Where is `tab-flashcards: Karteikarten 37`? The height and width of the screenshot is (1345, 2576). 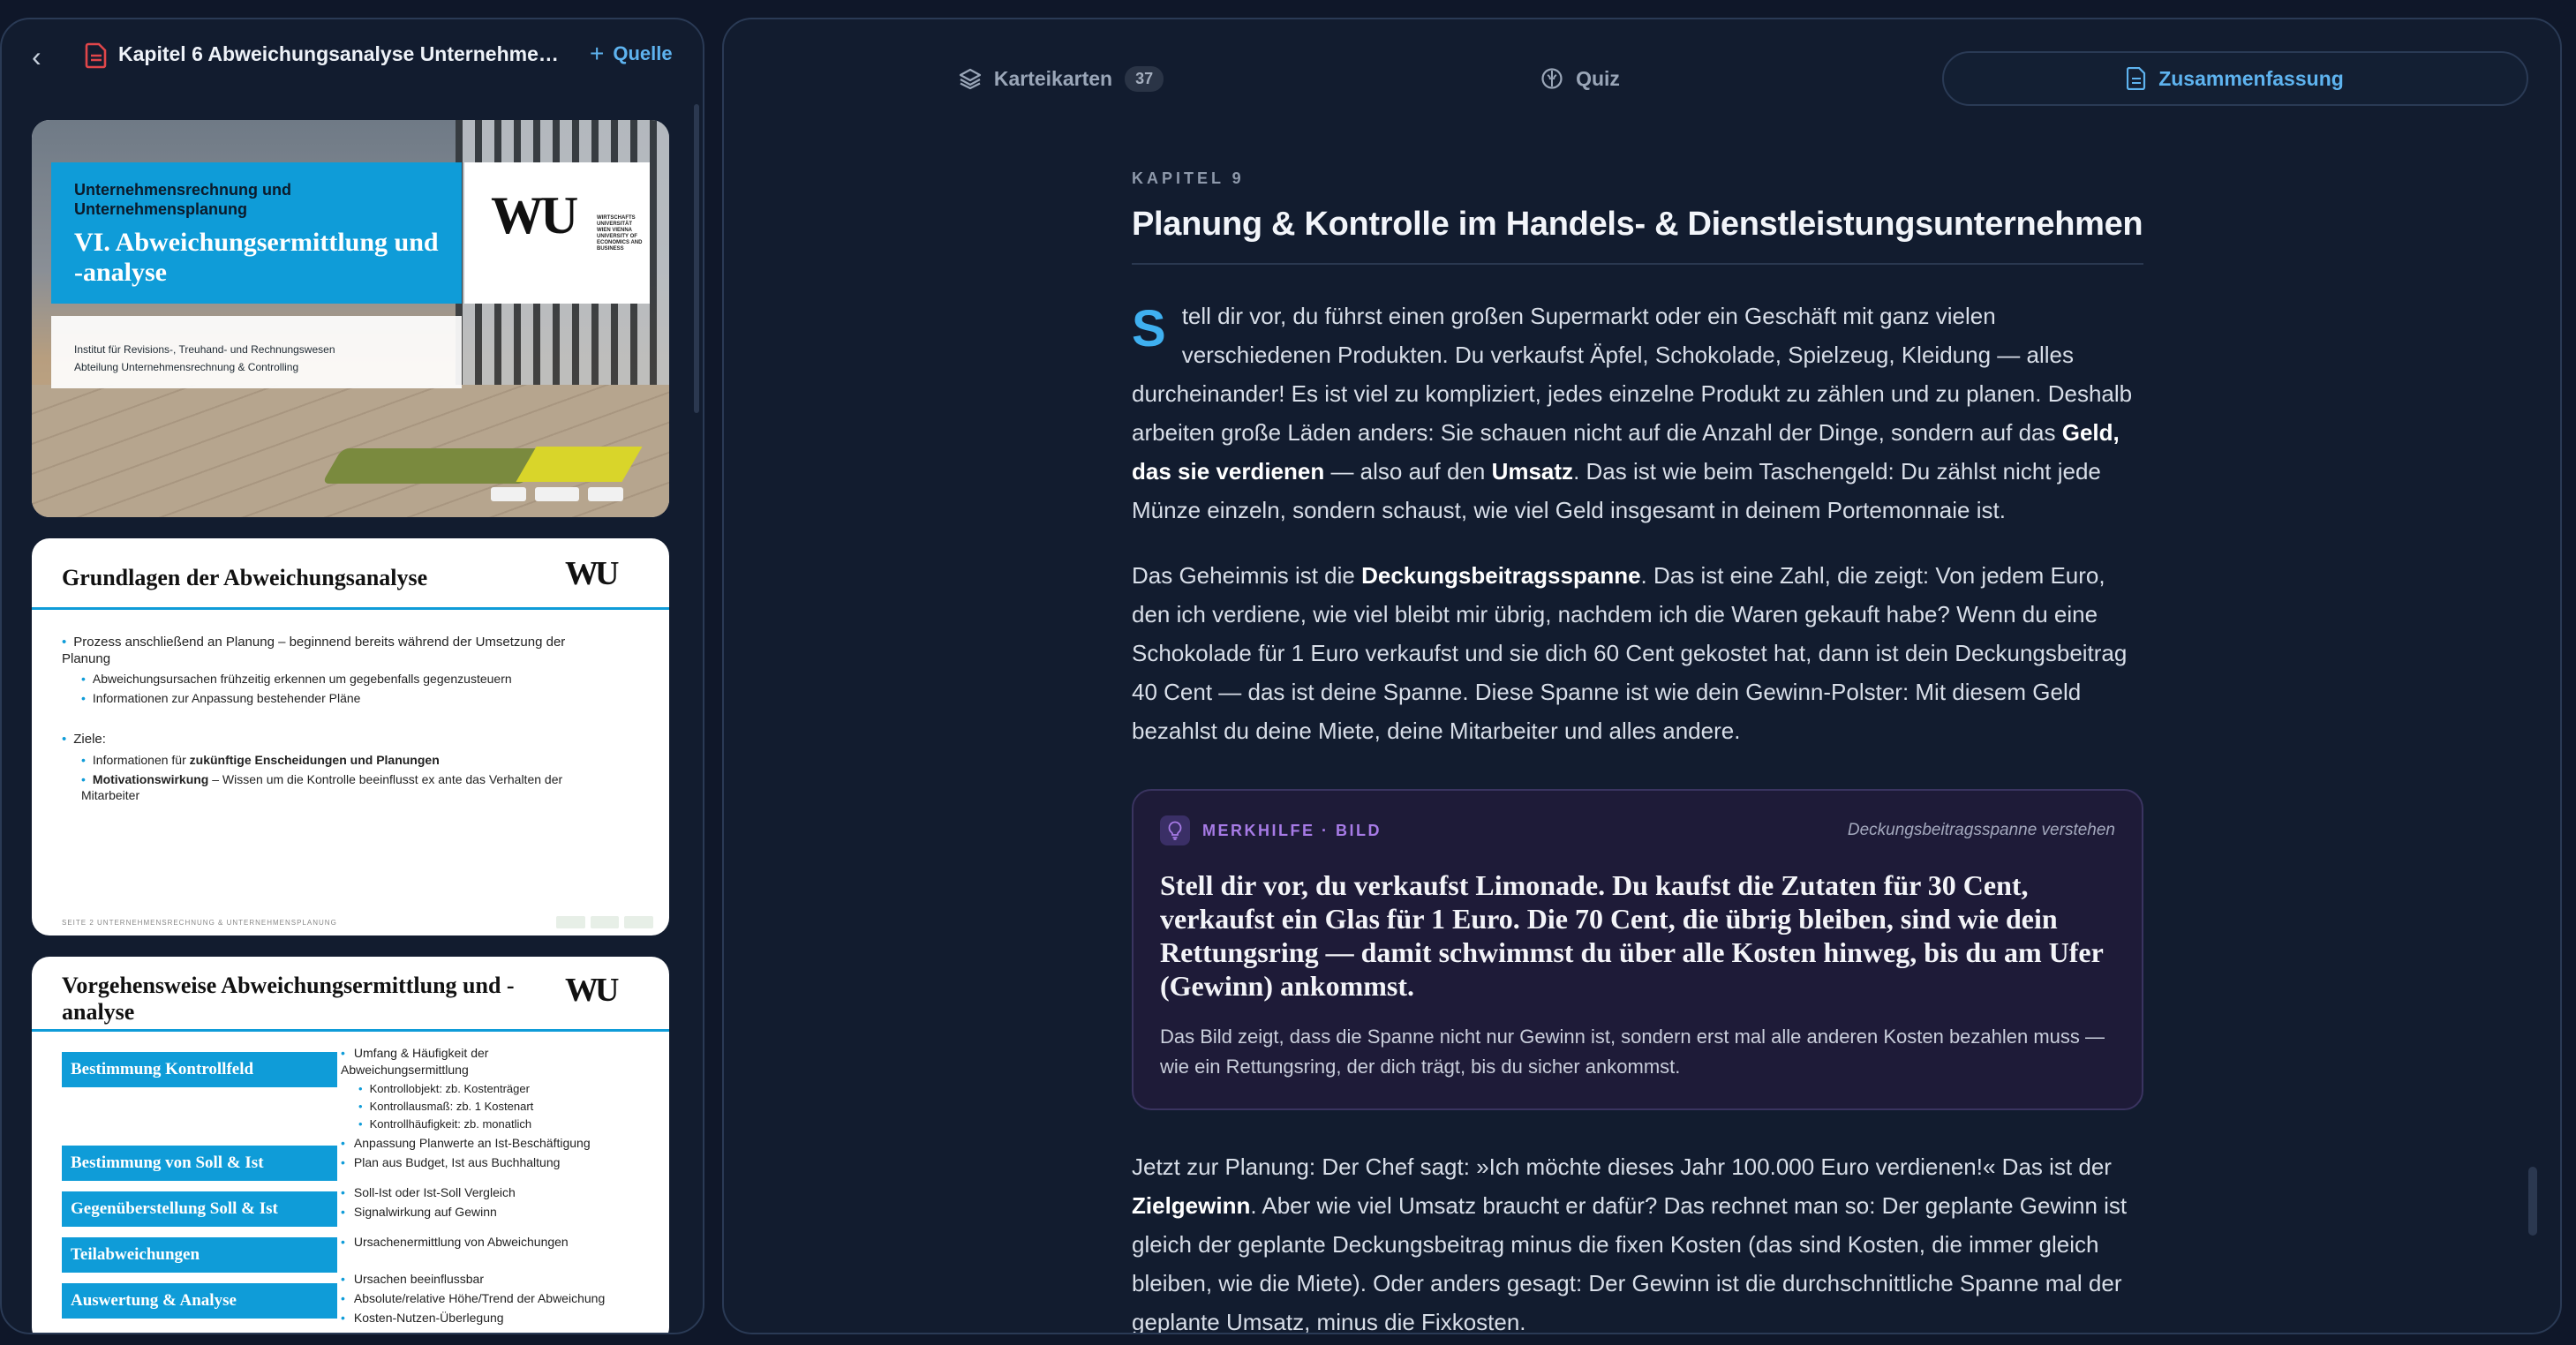 tab-flashcards: Karteikarten 37 is located at coordinates (1062, 78).